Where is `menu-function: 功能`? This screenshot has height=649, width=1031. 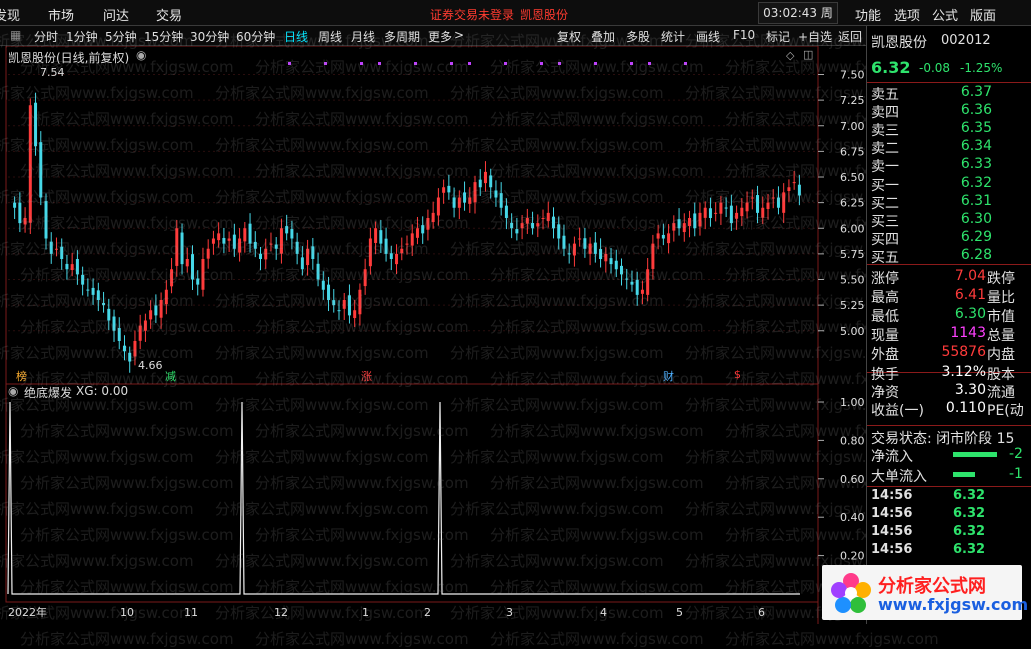 menu-function: 功能 is located at coordinates (868, 14).